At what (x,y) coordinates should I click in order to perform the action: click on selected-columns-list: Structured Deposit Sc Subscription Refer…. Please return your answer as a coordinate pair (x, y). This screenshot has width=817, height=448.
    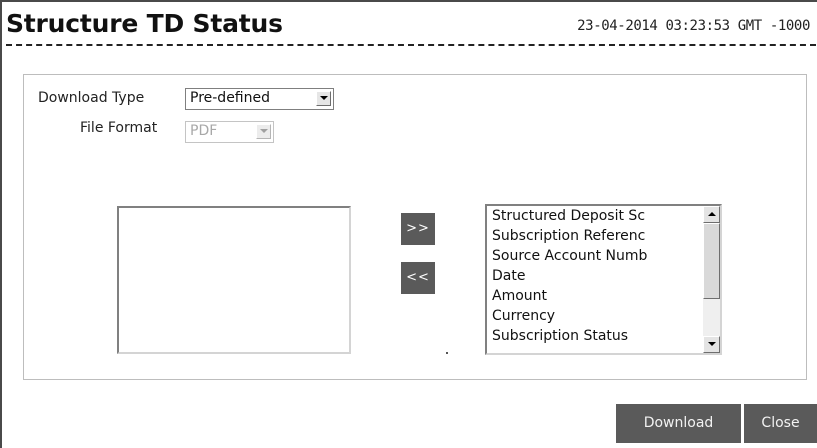
    Looking at the image, I should click on (603, 279).